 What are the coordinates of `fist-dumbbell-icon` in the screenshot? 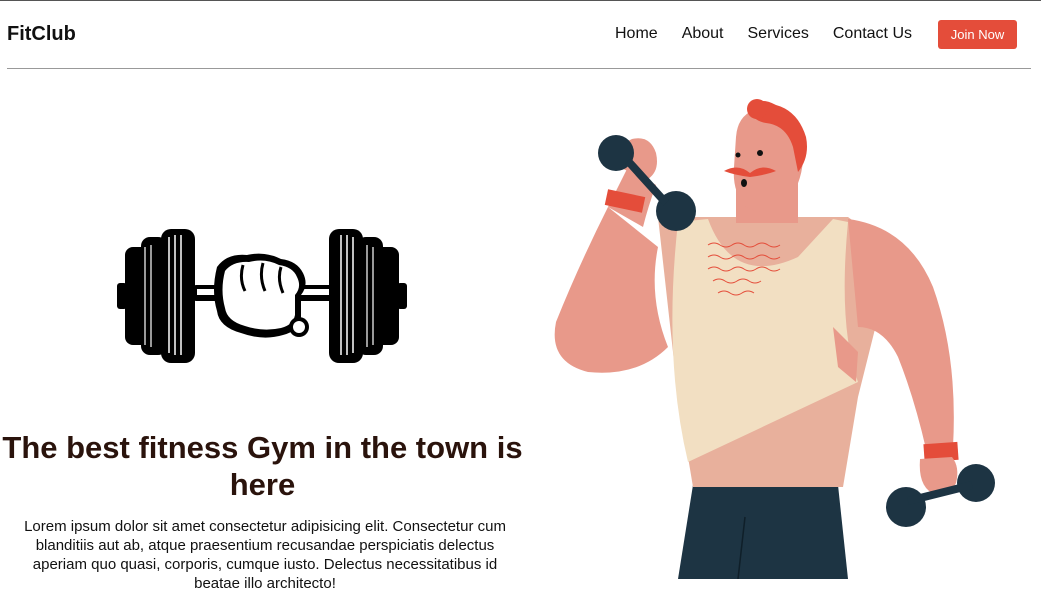 It's located at (262, 296).